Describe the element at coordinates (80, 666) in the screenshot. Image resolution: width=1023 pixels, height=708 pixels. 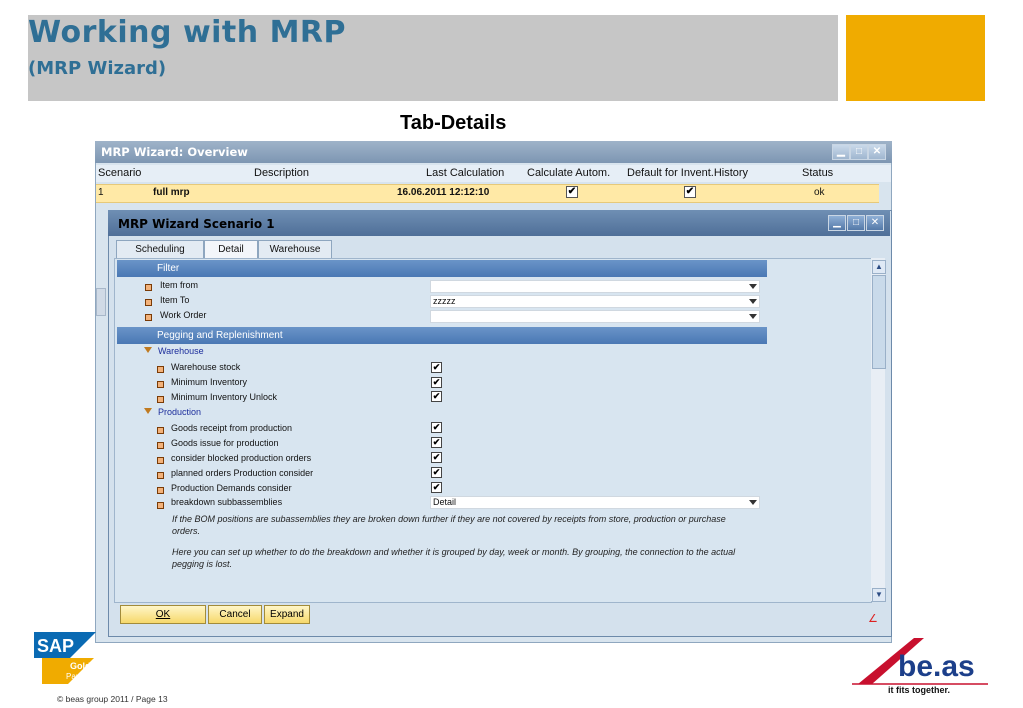
I see `sap-gold-text: Gold` at that location.